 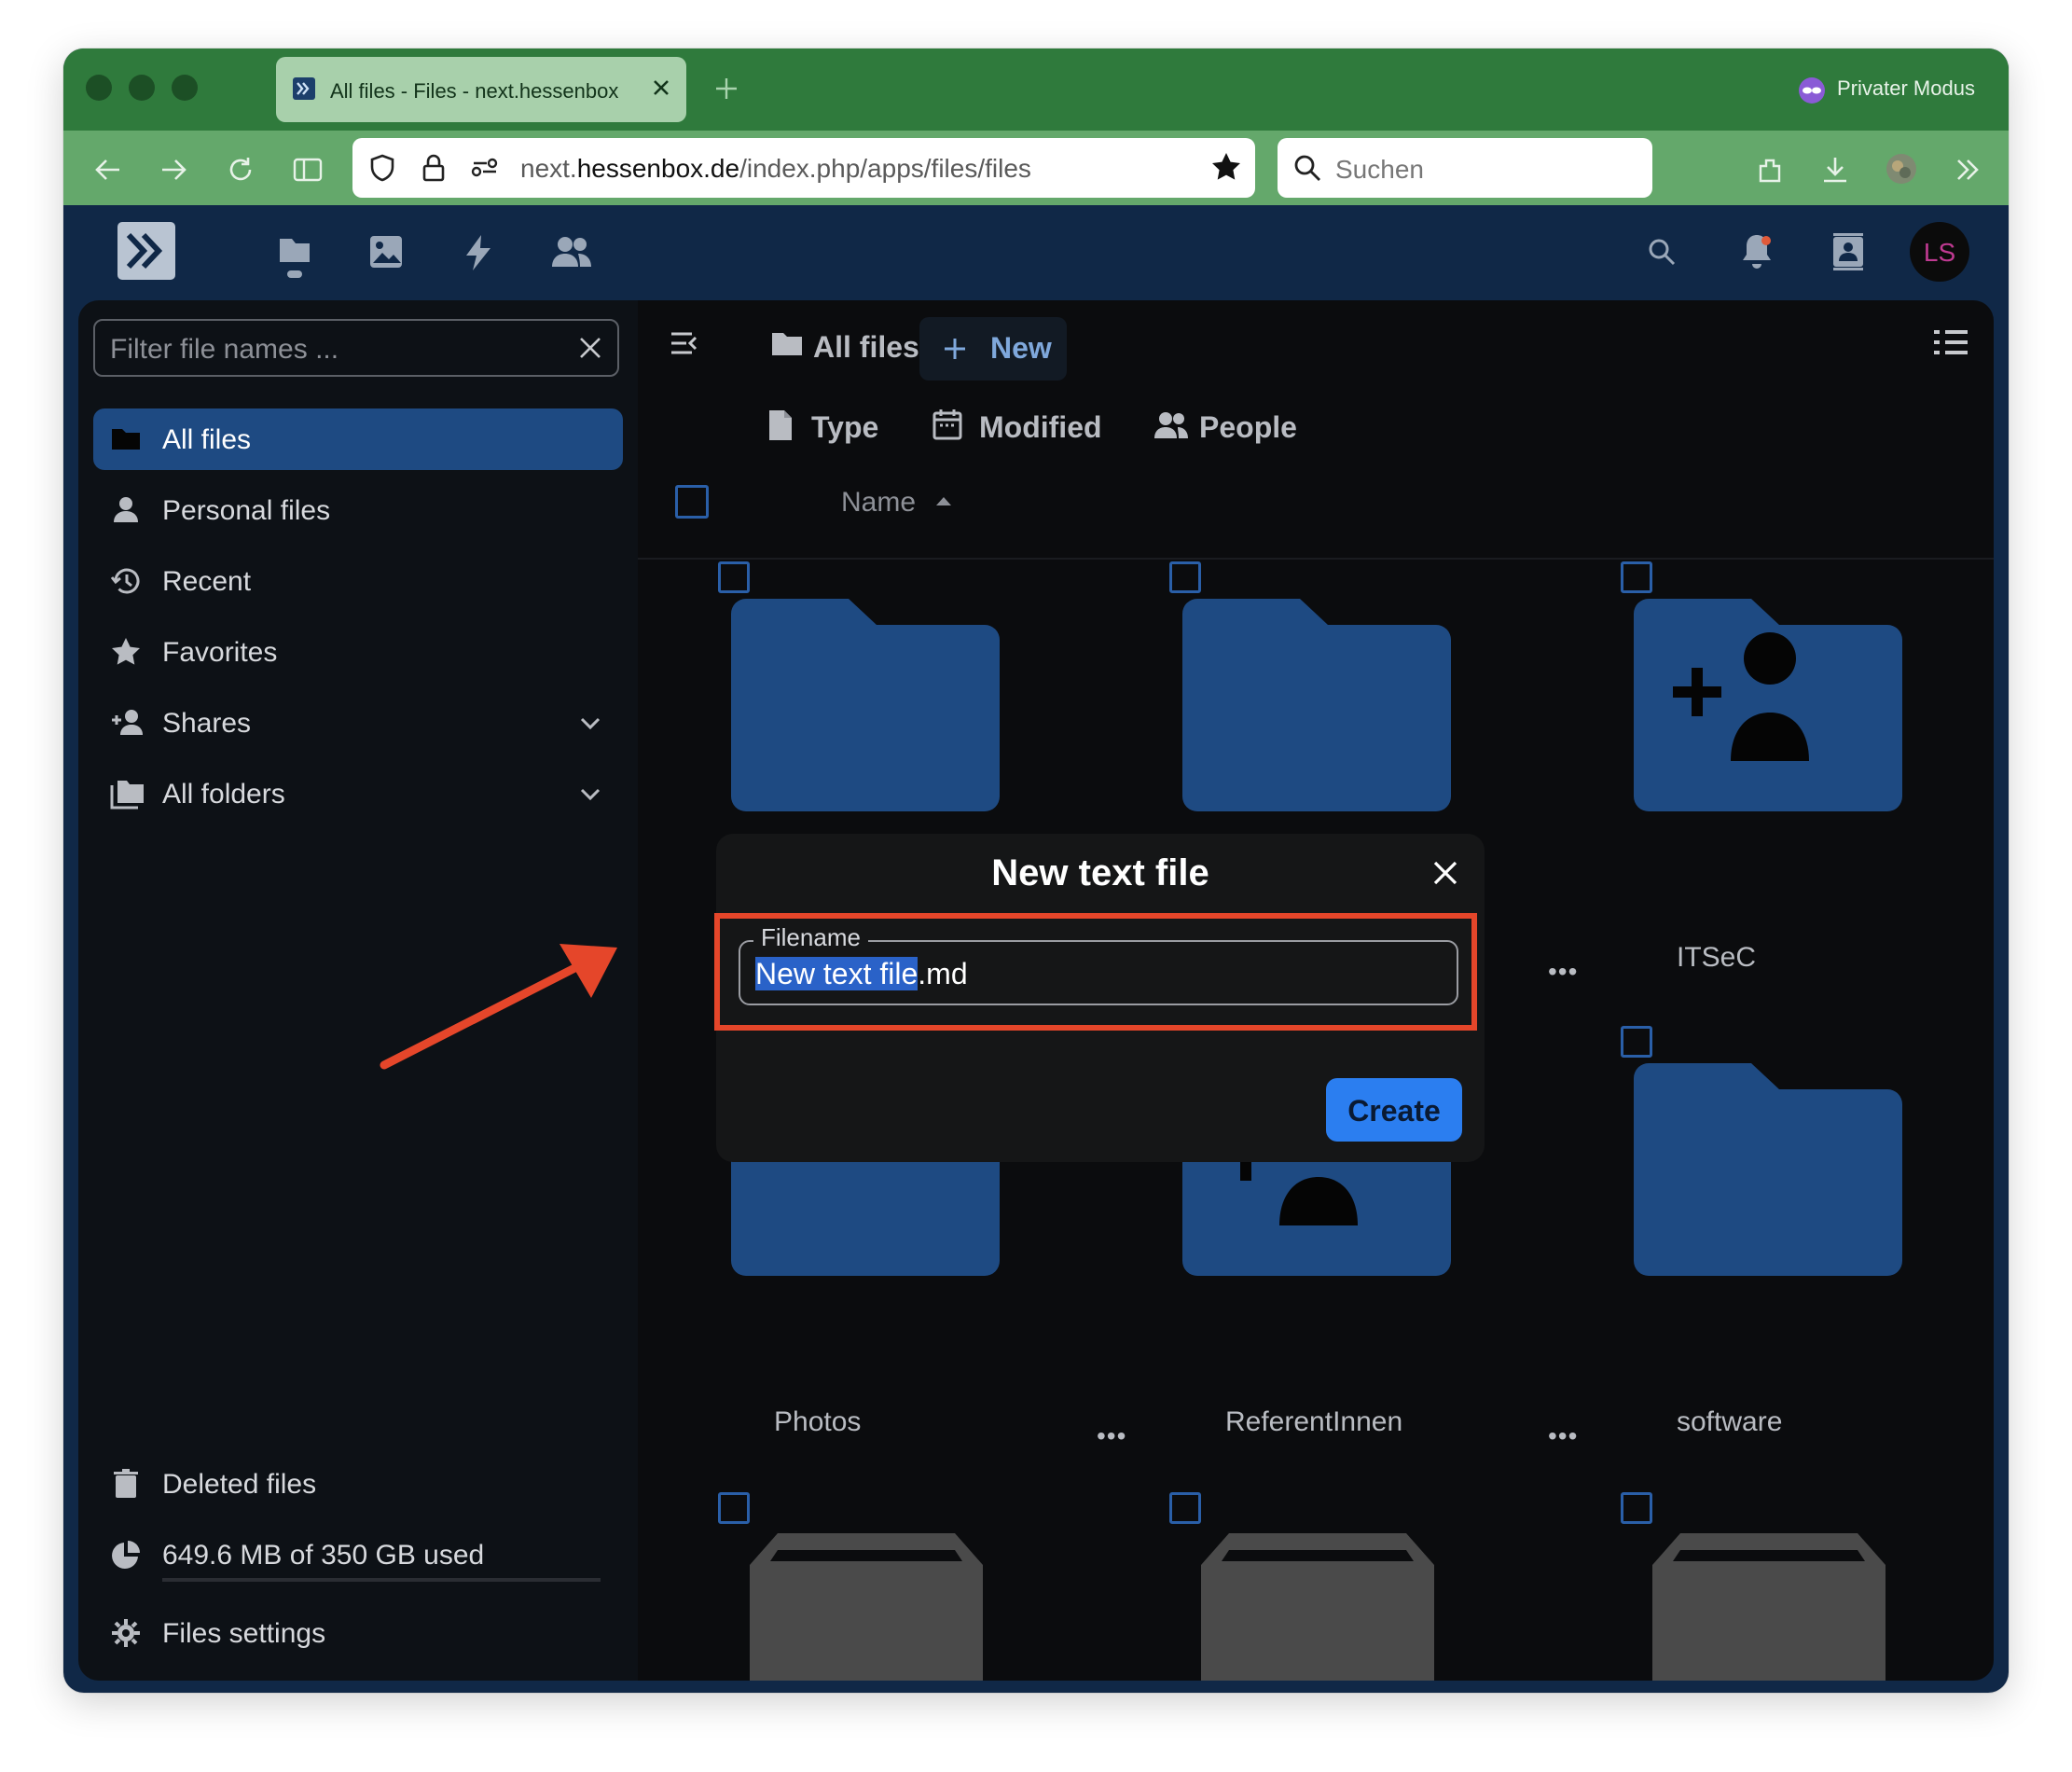 I want to click on browser-search-bar: Suchen, so click(x=1465, y=168).